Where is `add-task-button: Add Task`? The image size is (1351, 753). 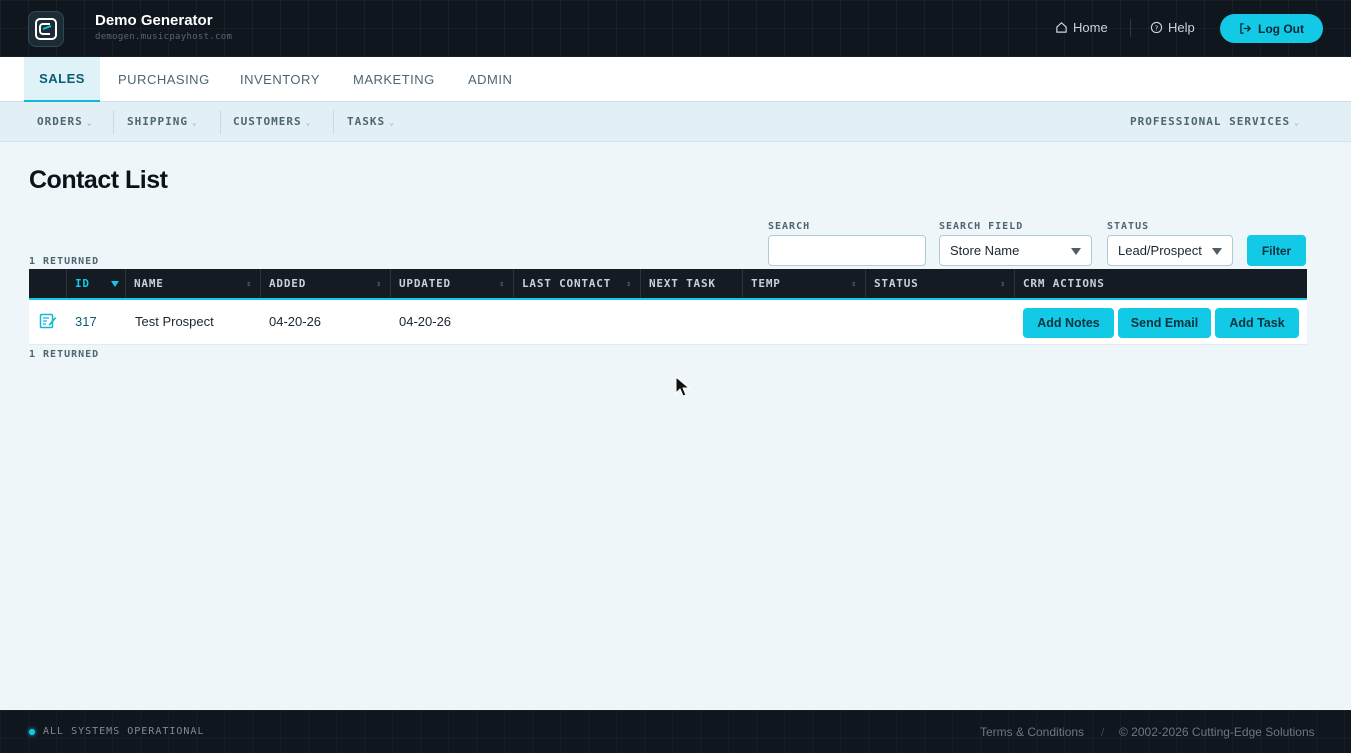 add-task-button: Add Task is located at coordinates (1257, 323).